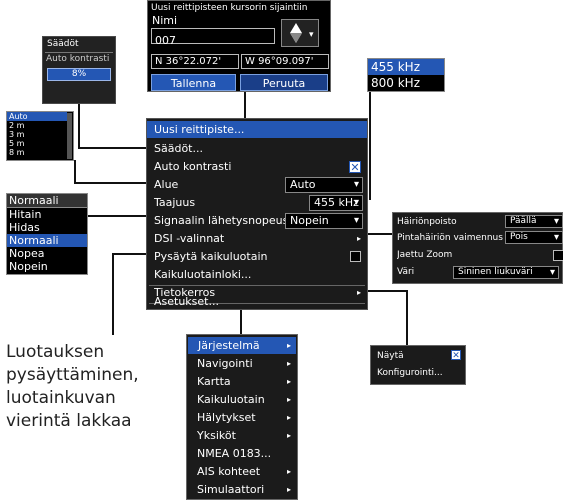 This screenshot has width=563, height=500. Describe the element at coordinates (534, 221) in the screenshot. I see `dsi-noise-rejection-dropdown: Päällä` at that location.